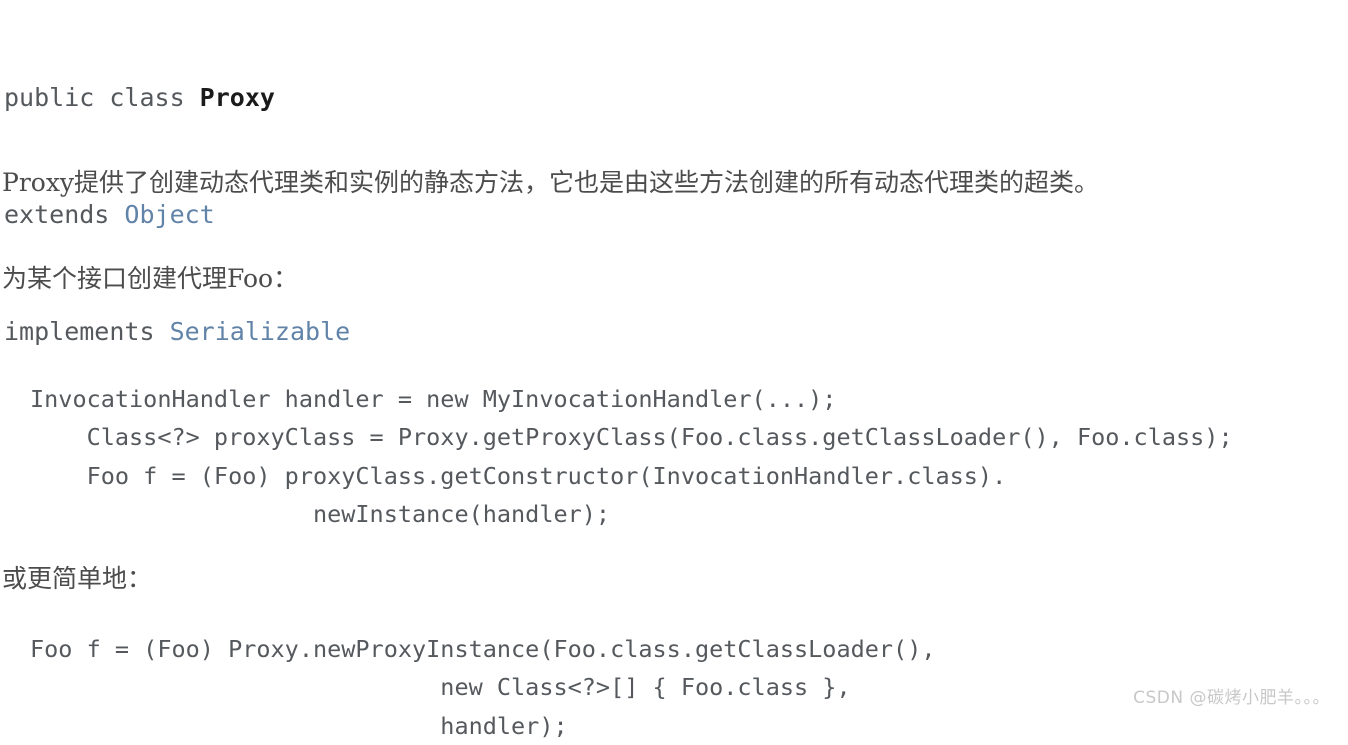 The width and height of the screenshot is (1348, 745). Describe the element at coordinates (87, 331) in the screenshot. I see `implements-keyword: implements` at that location.